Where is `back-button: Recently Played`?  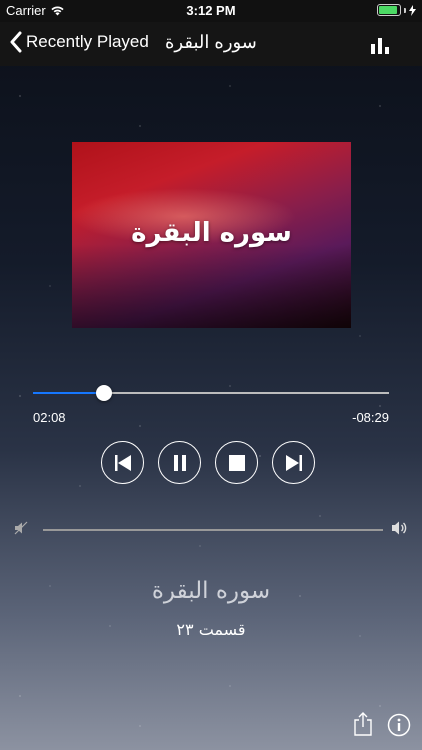 back-button: Recently Played is located at coordinates (79, 42).